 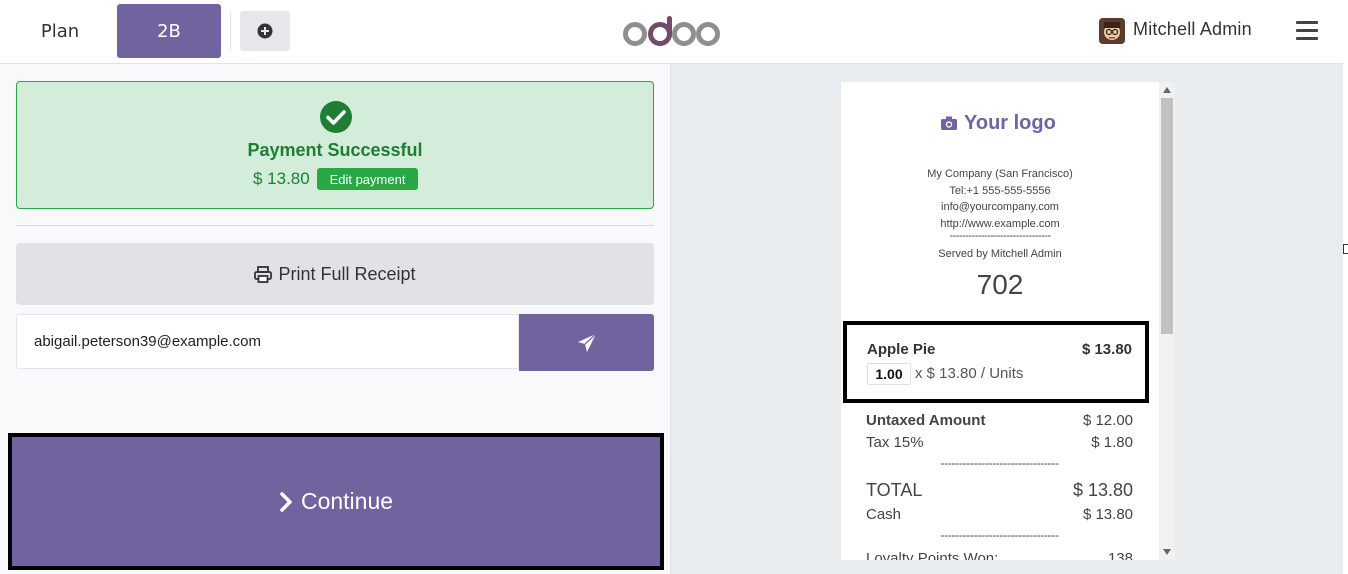 What do you see at coordinates (60, 31) in the screenshot?
I see `tab-plan: Plan` at bounding box center [60, 31].